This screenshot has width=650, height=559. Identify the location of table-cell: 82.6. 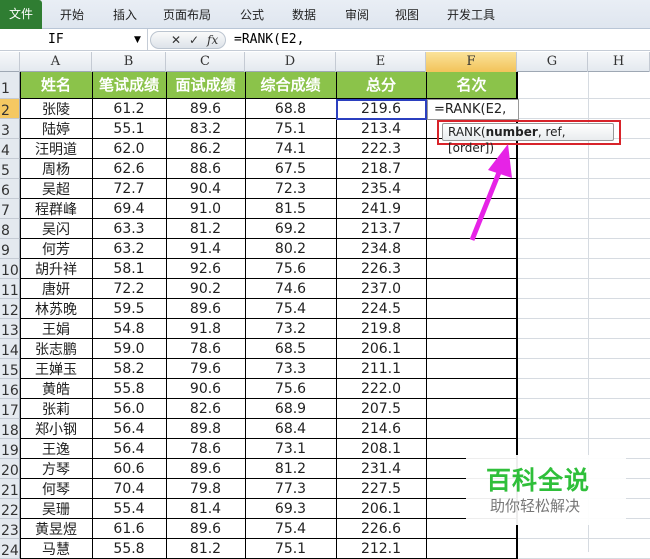
(205, 409).